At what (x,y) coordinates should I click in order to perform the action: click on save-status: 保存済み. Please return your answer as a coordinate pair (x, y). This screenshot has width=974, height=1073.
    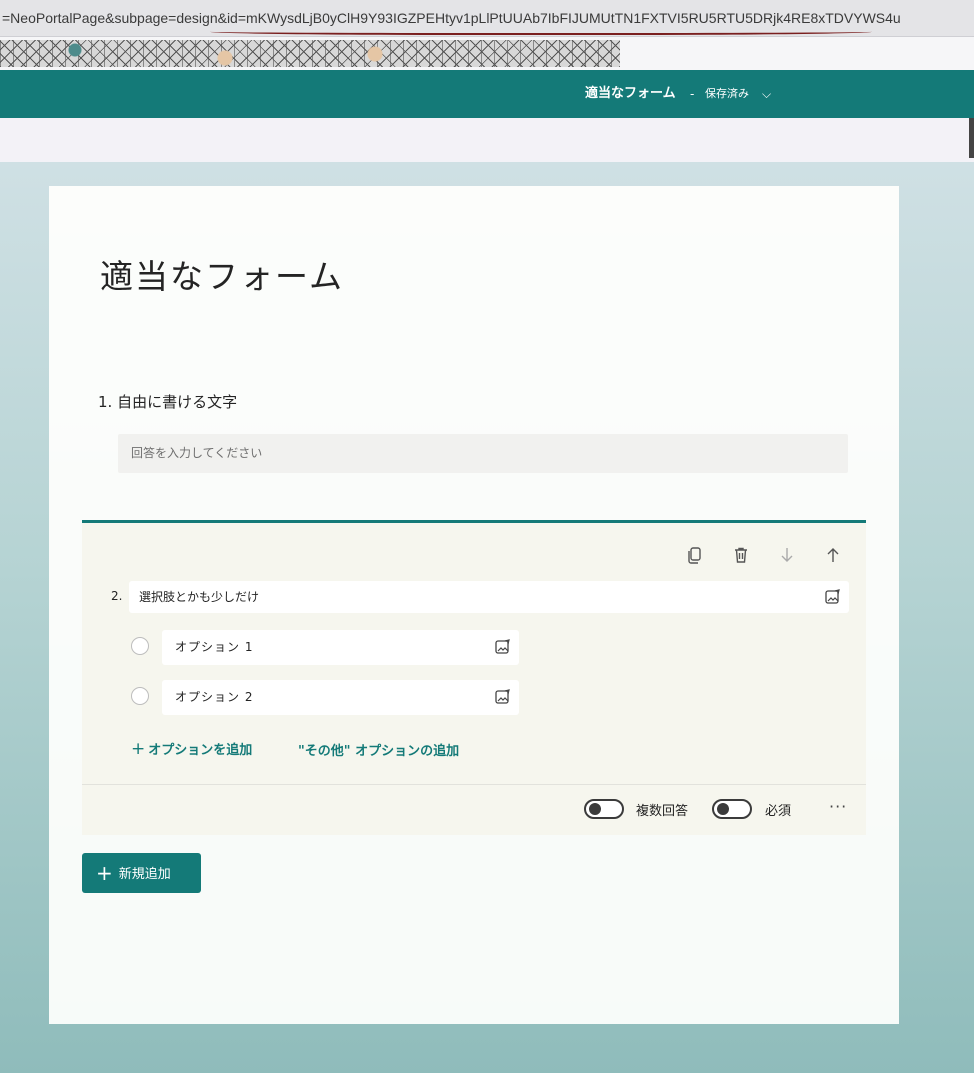
    Looking at the image, I should click on (727, 93).